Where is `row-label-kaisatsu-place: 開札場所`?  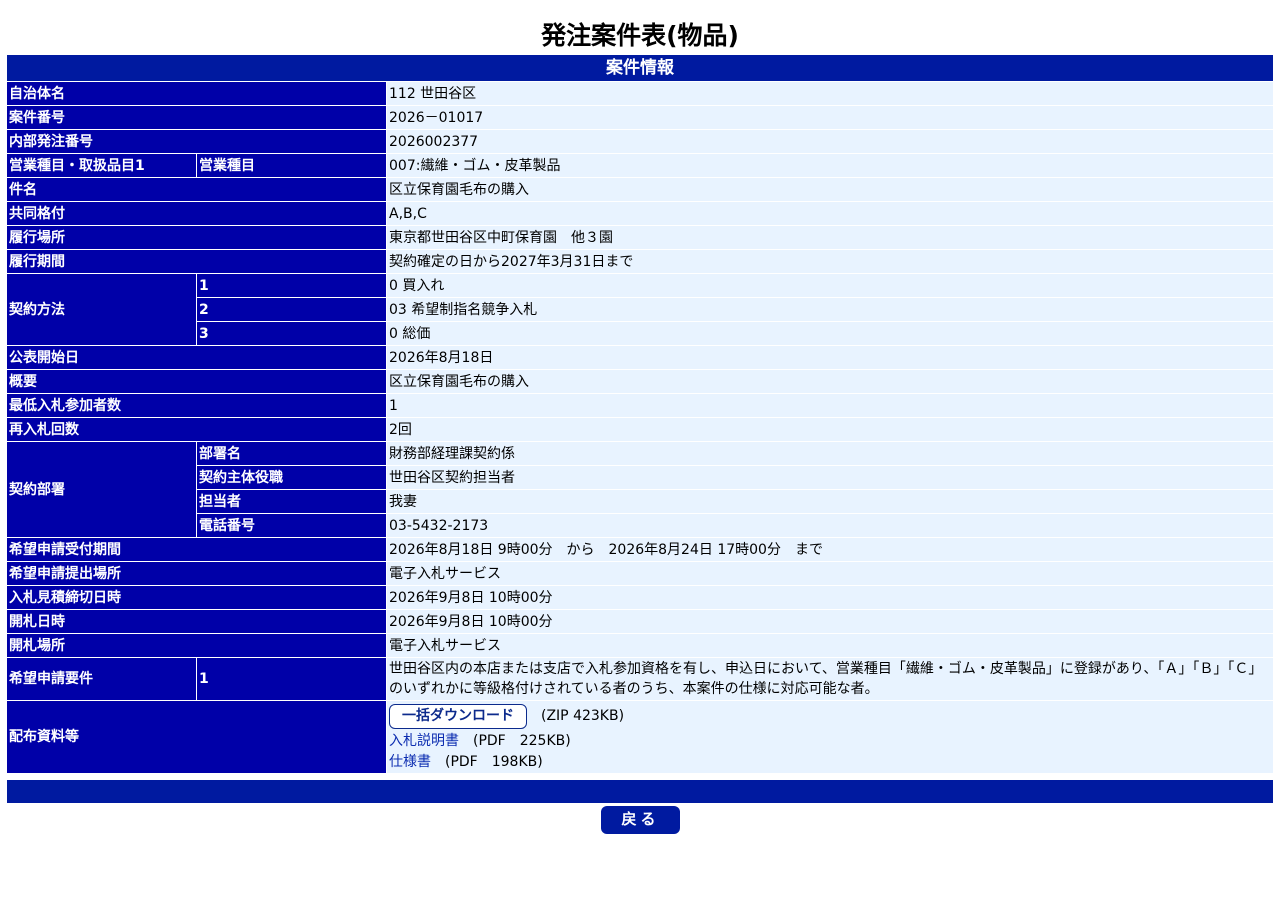
row-label-kaisatsu-place: 開札場所 is located at coordinates (197, 645).